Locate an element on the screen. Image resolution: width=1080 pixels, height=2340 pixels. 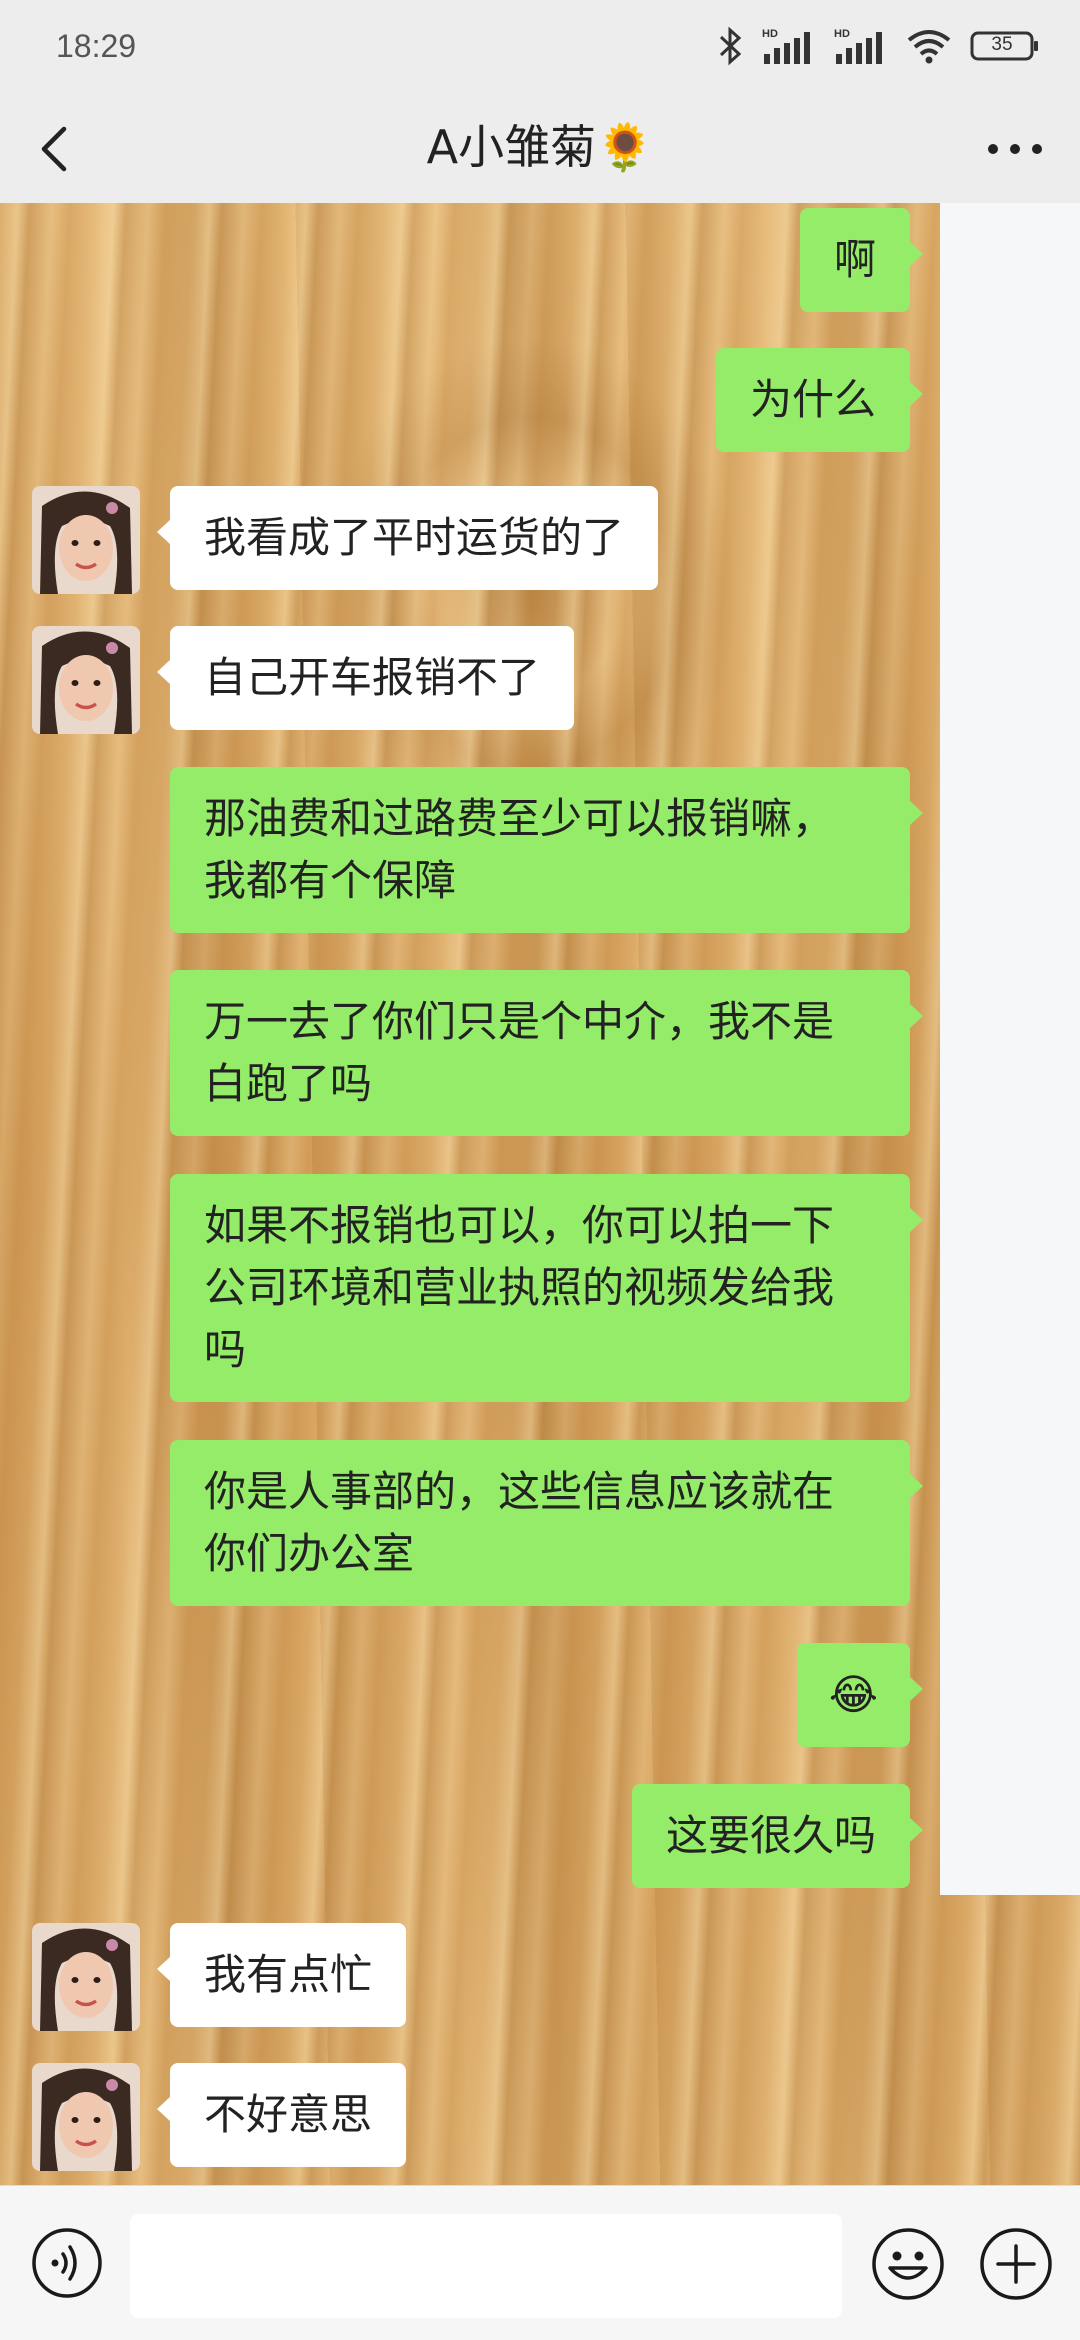
outgoing-message: 为什么 is located at coordinates (819, 400).